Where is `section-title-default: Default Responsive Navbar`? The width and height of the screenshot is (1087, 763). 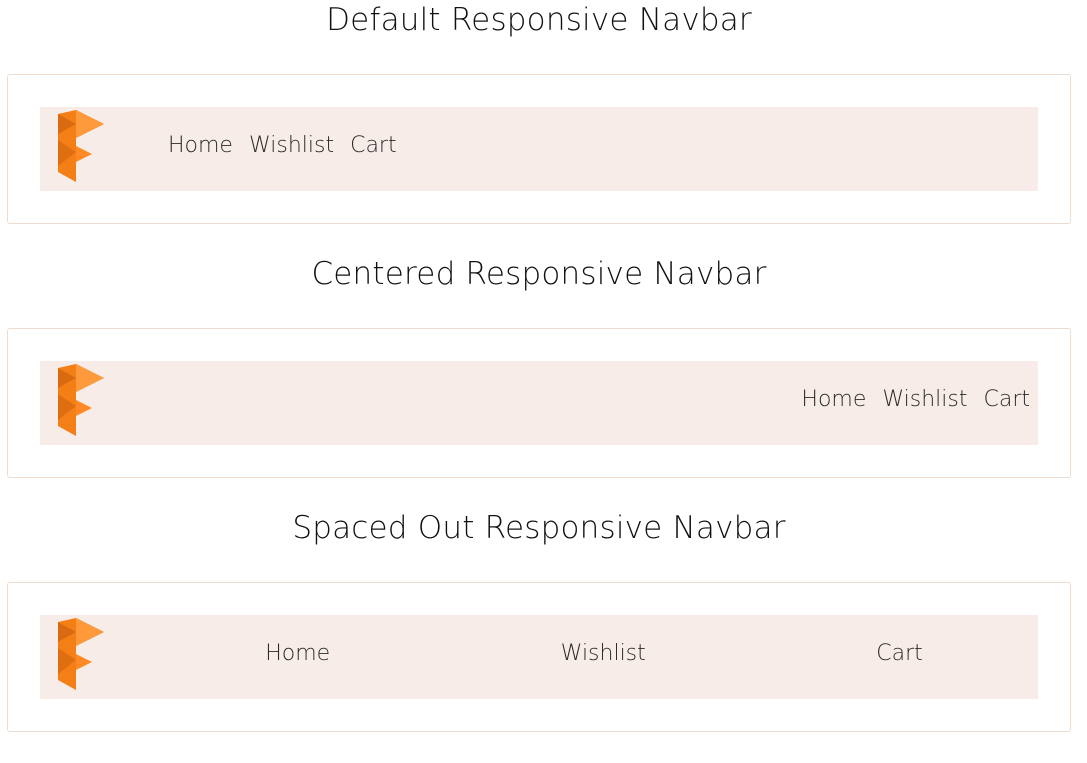
section-title-default: Default Responsive Navbar is located at coordinates (539, 20).